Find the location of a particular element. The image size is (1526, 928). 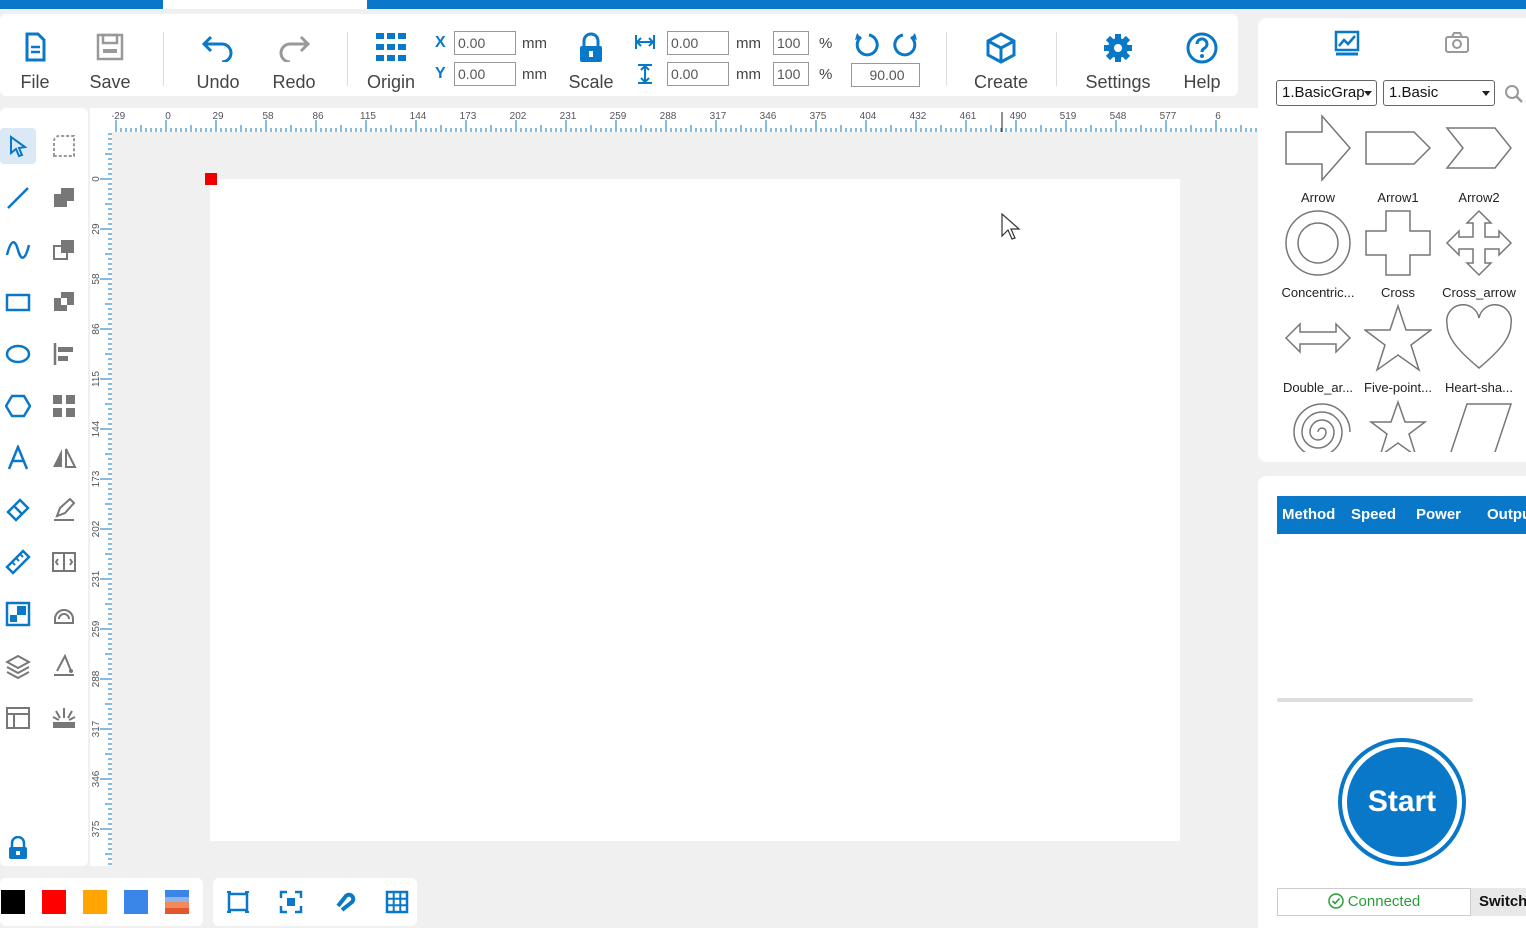

horizontal-scrollbar is located at coordinates (1375, 700).